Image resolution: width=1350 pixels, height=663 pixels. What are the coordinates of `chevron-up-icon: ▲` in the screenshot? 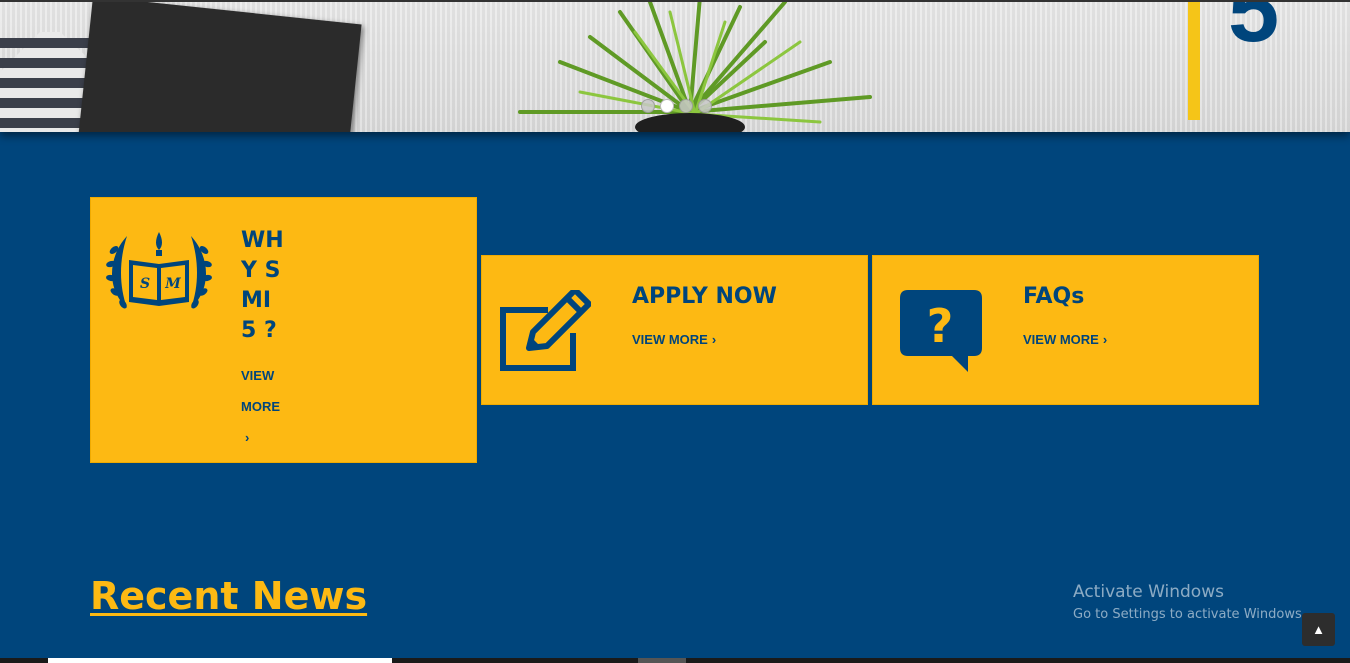 It's located at (1318, 629).